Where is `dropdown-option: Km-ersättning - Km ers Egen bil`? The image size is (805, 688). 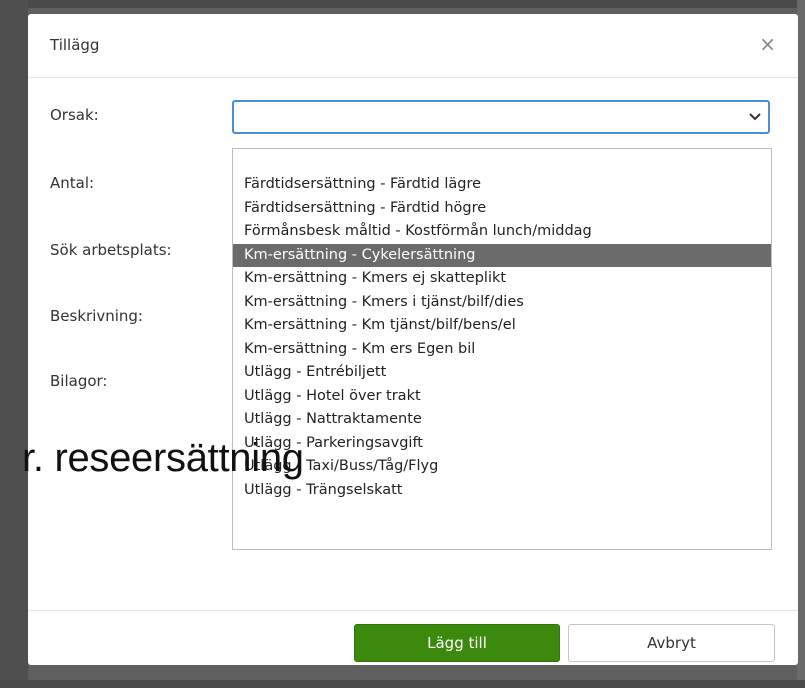
dropdown-option: Km-ersättning - Km ers Egen bil is located at coordinates (502, 350).